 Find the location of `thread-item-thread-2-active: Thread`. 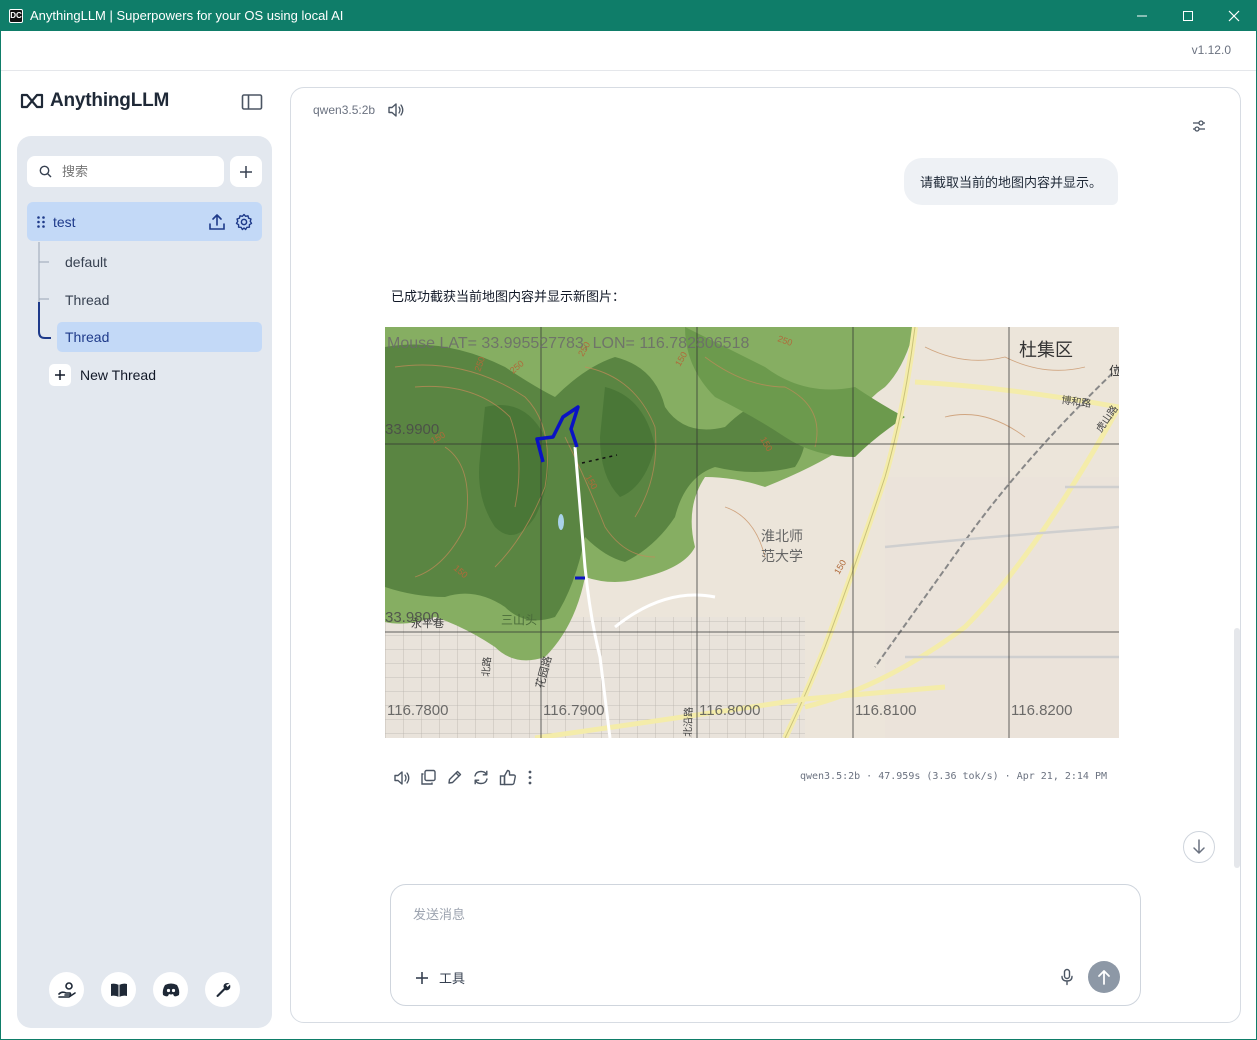

thread-item-thread-2-active: Thread is located at coordinates (159, 337).